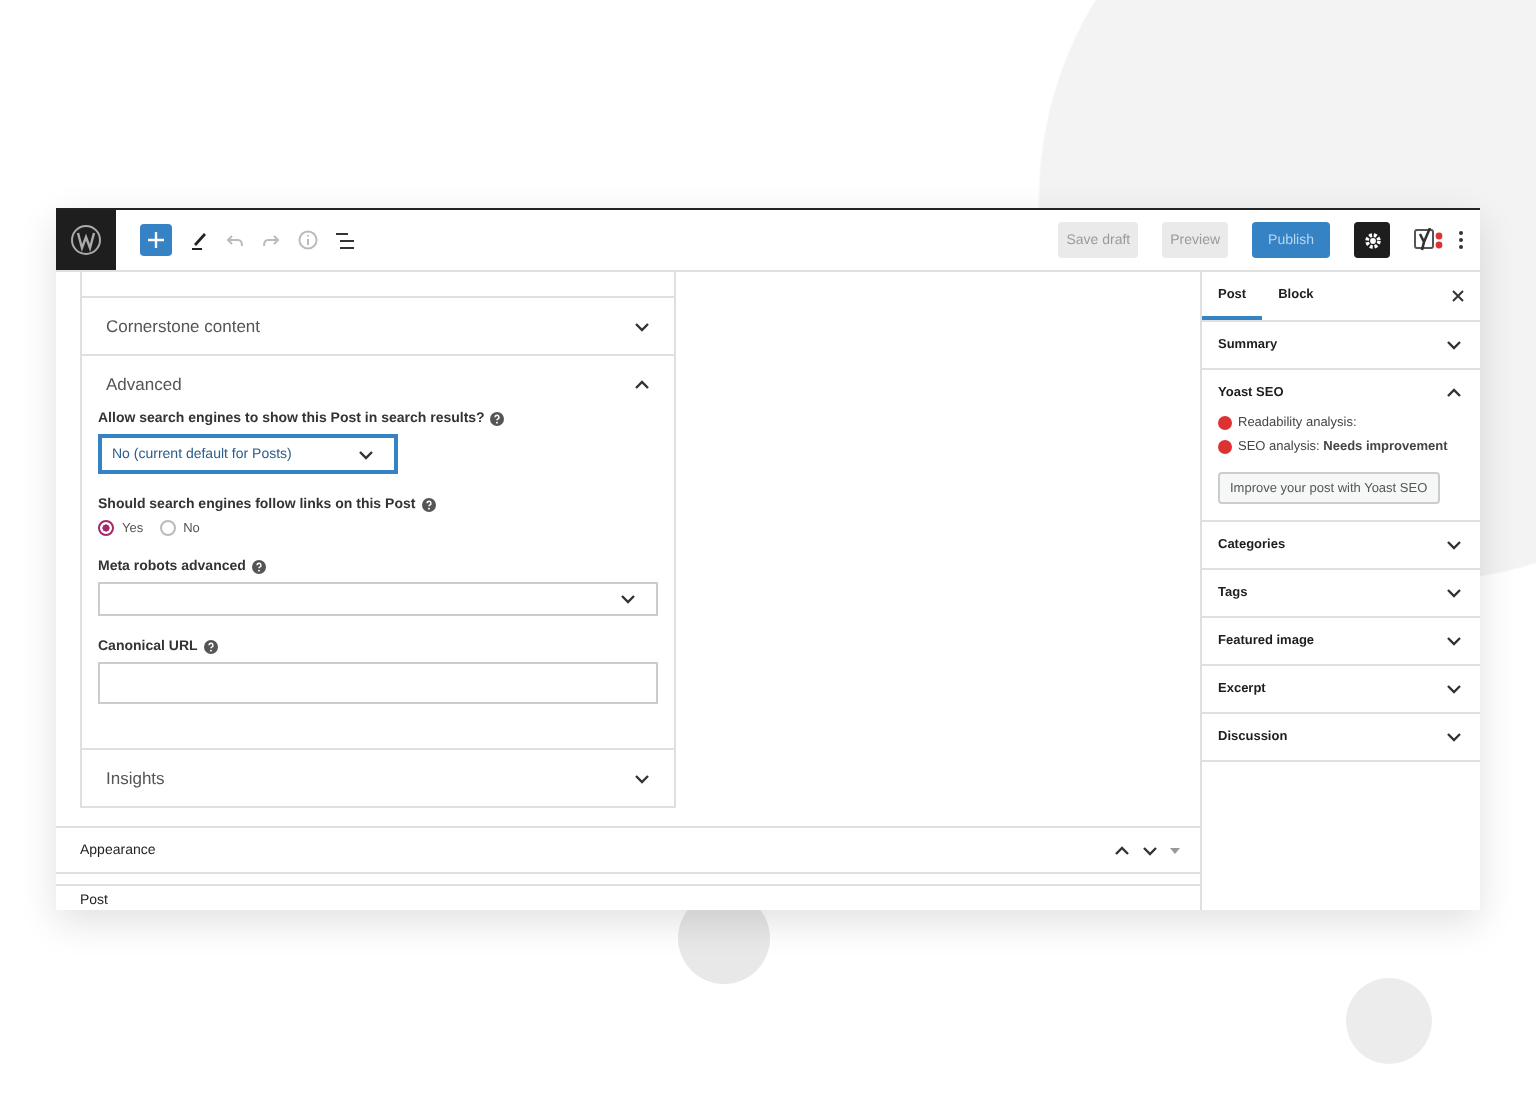 This screenshot has width=1536, height=1116. I want to click on w-logo-icon, so click(86, 240).